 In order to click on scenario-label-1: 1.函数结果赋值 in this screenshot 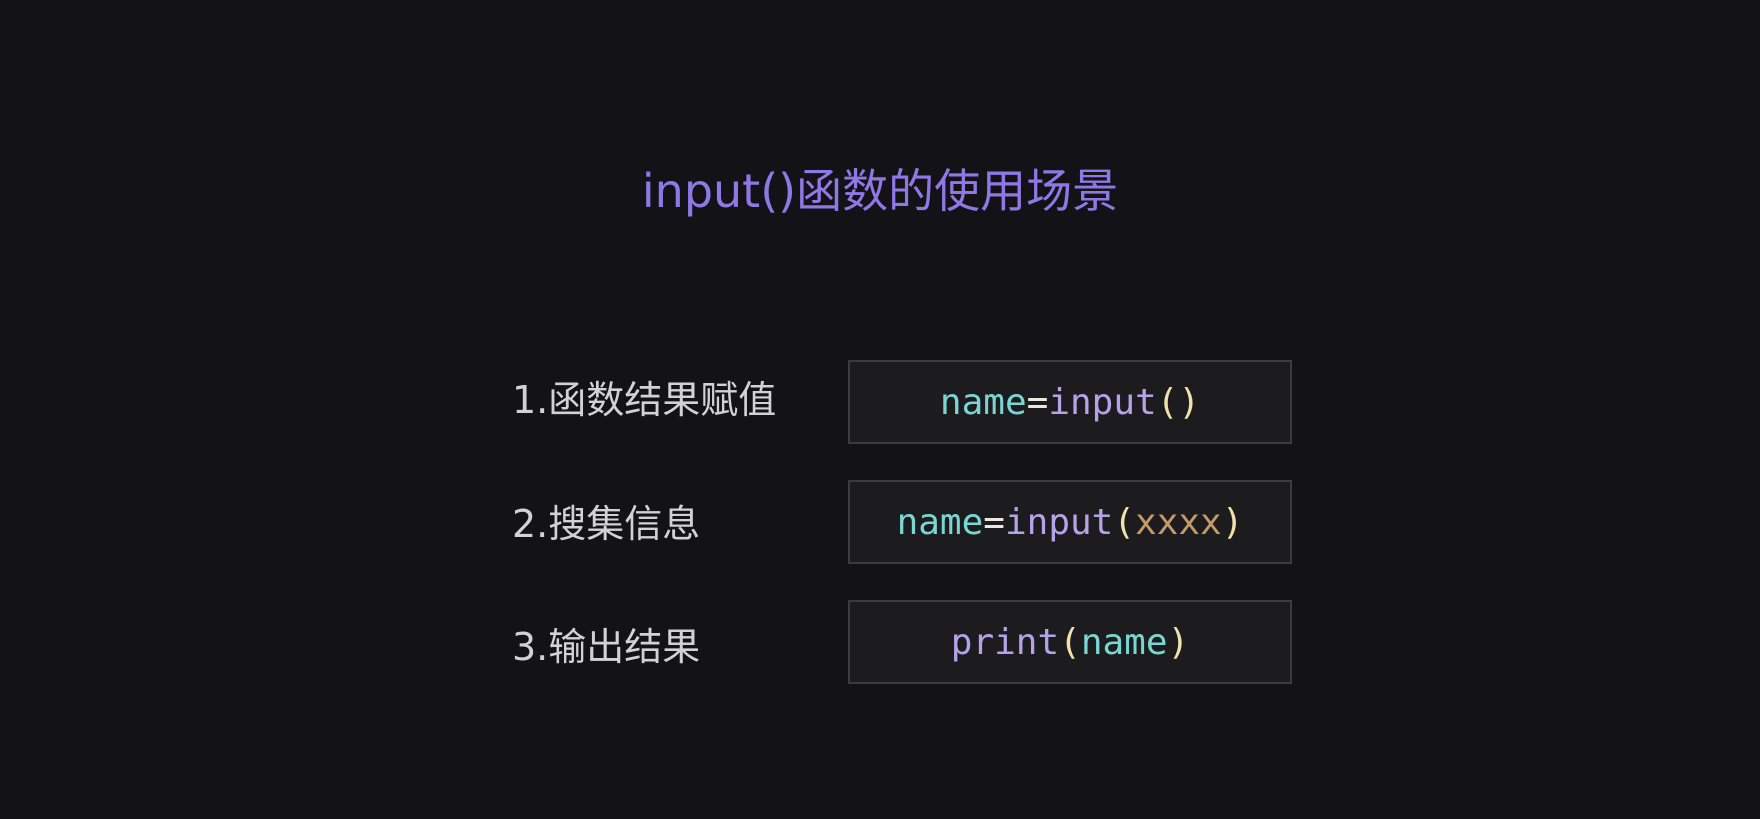, I will do `click(644, 400)`.